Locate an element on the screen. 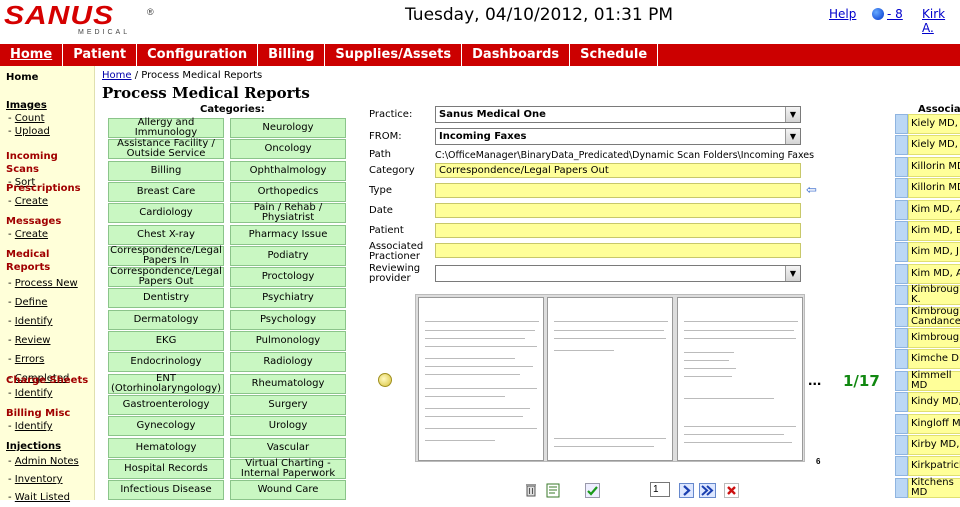 The image size is (960, 507). sidebar-home: Home is located at coordinates (22, 77).